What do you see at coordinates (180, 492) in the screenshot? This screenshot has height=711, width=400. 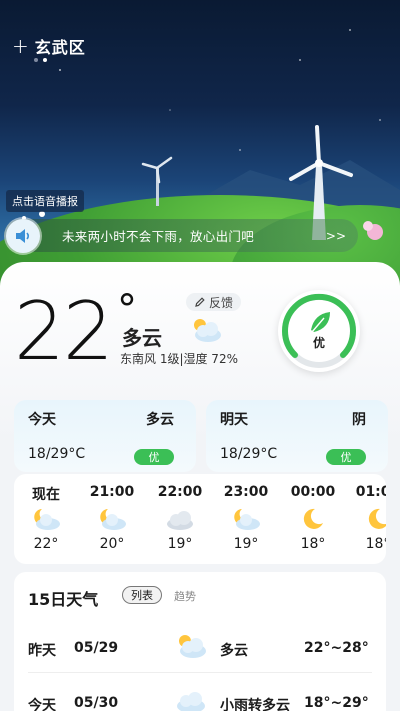 I see `hour-time: 22:00` at bounding box center [180, 492].